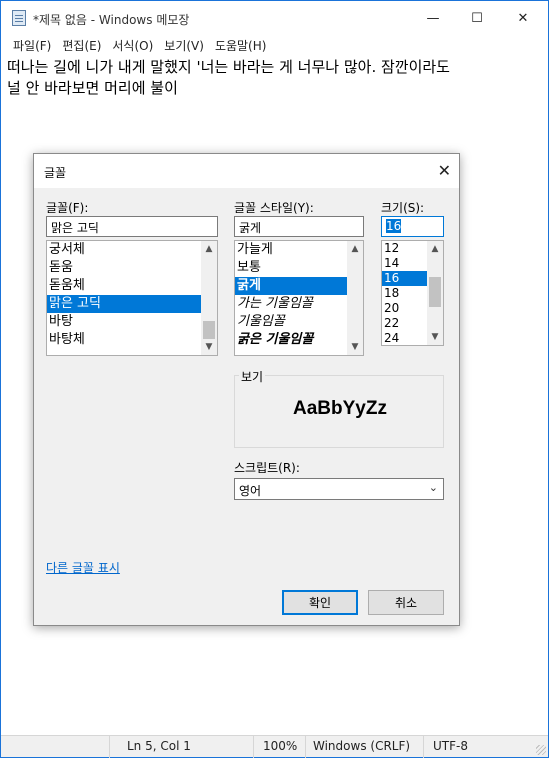 Image resolution: width=549 pixels, height=758 pixels. I want to click on font-style-list: 가늘게 보통 굵게 가는 기울임꼴 기울임꼴 굵은 기울임꼴 ▲ ▼, so click(299, 298).